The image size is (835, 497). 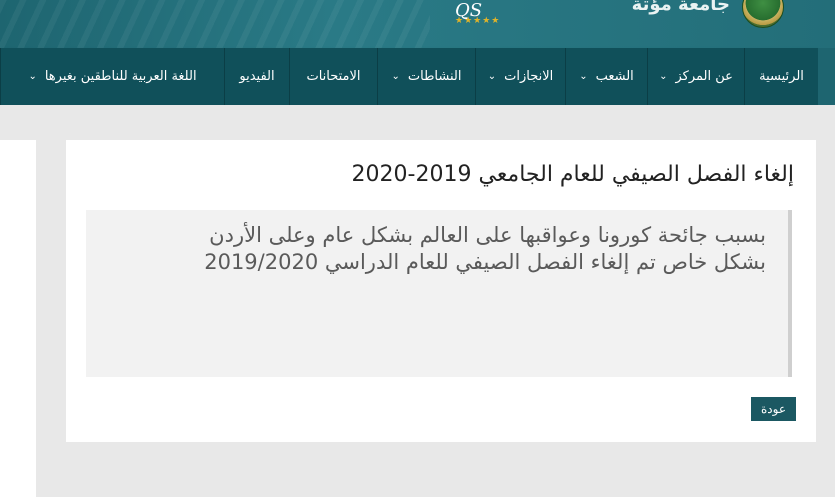 I want to click on nav-item-label: اللغة العربية للناطقين بغيرها, so click(x=120, y=76).